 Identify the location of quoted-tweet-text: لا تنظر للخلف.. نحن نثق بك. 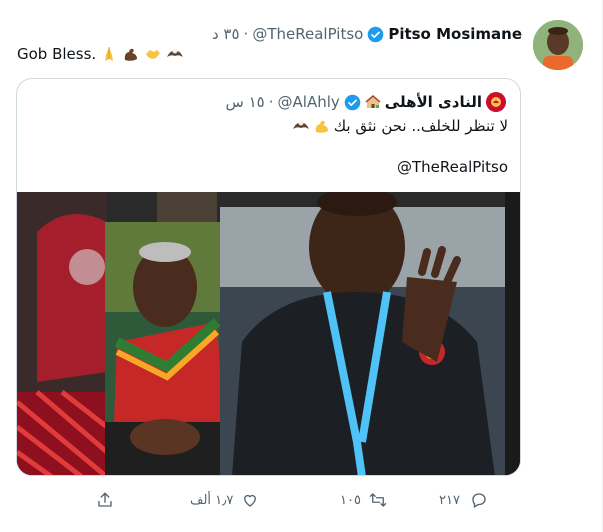
(400, 126).